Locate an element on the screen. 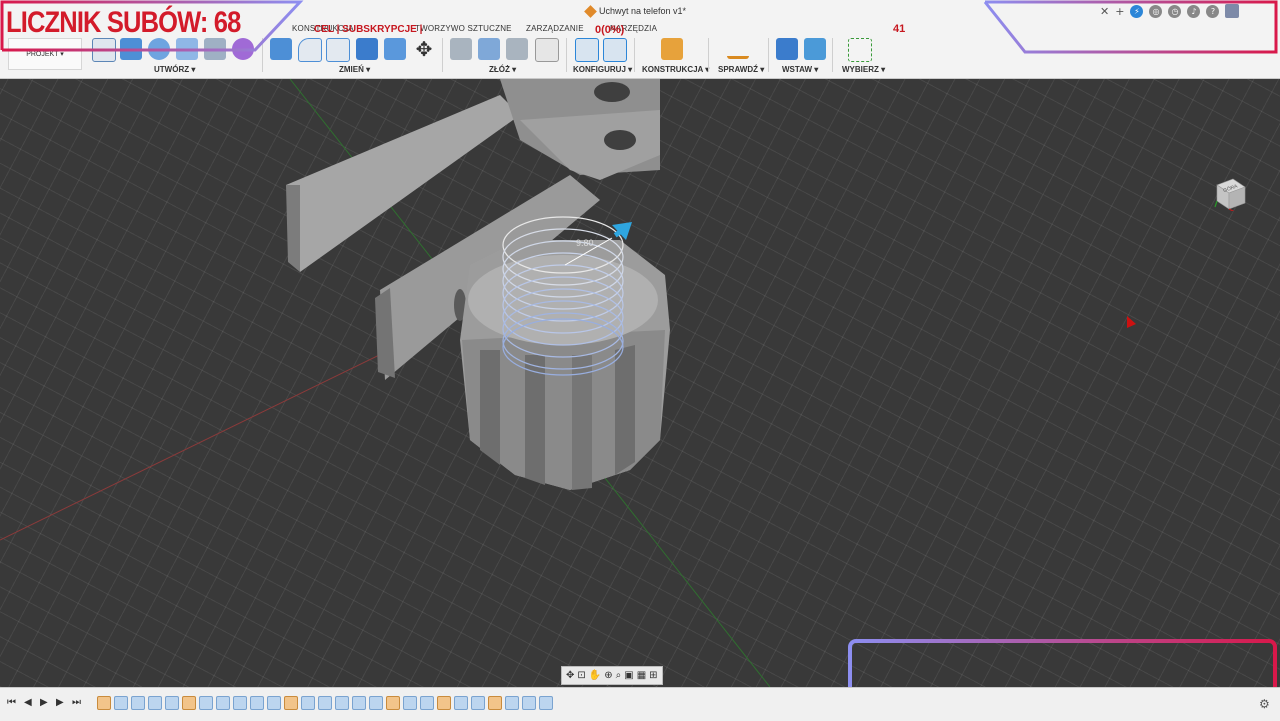 The width and height of the screenshot is (1280, 721). pan-icon: ✋ is located at coordinates (595, 675).